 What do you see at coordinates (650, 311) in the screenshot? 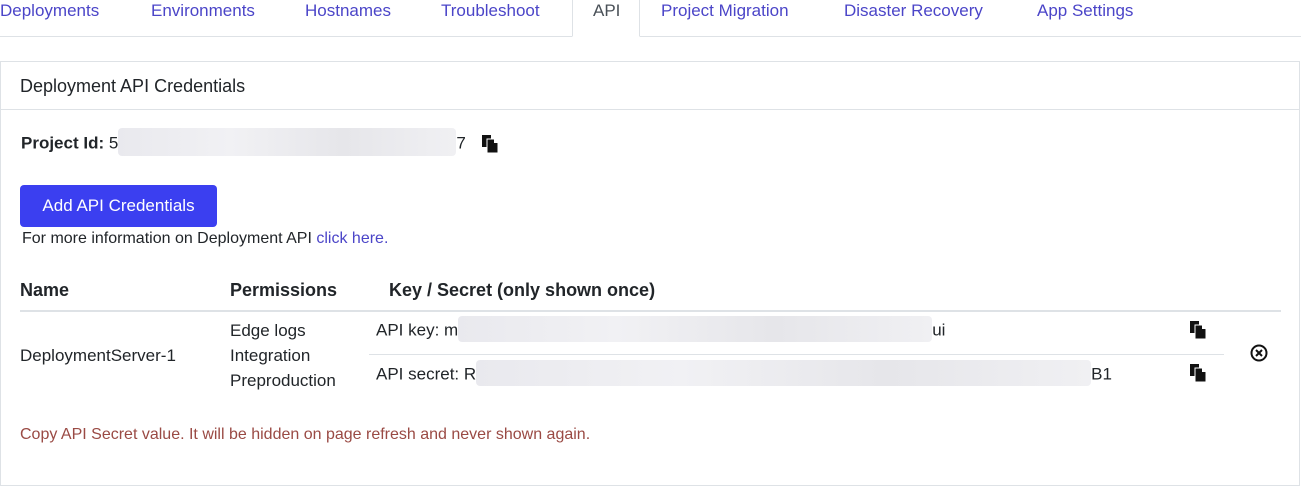
I see `header-divider` at bounding box center [650, 311].